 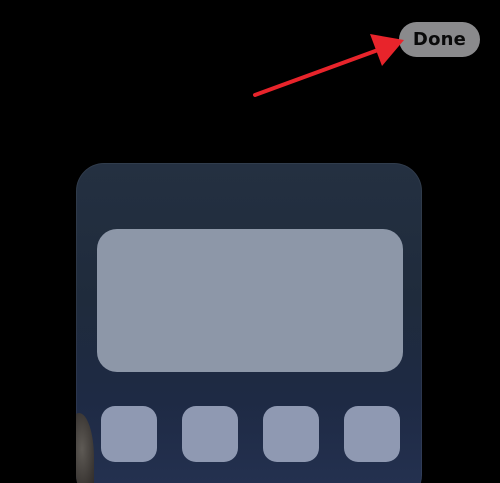 I want to click on annotation-arrow-shaft, so click(x=316, y=72).